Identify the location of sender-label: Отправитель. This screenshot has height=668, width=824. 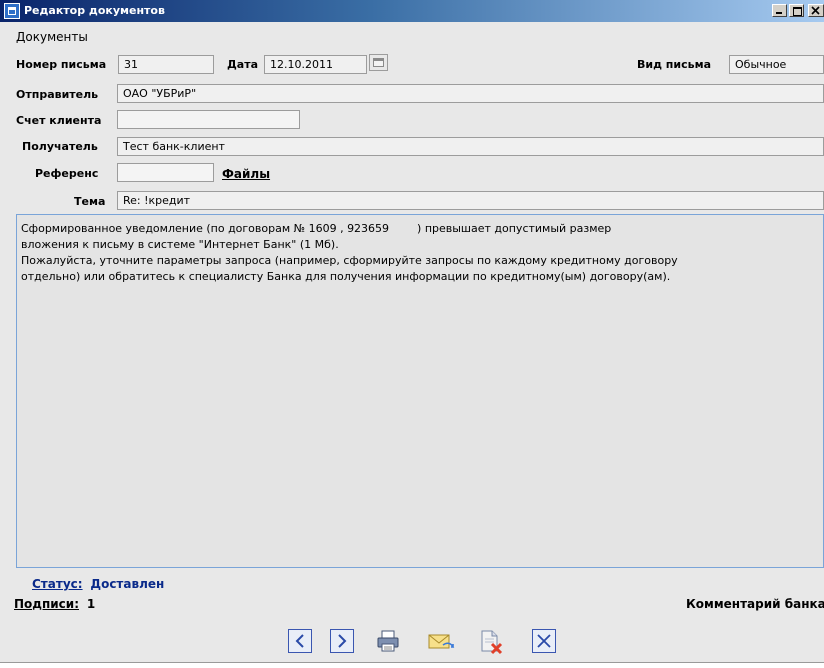
(57, 94).